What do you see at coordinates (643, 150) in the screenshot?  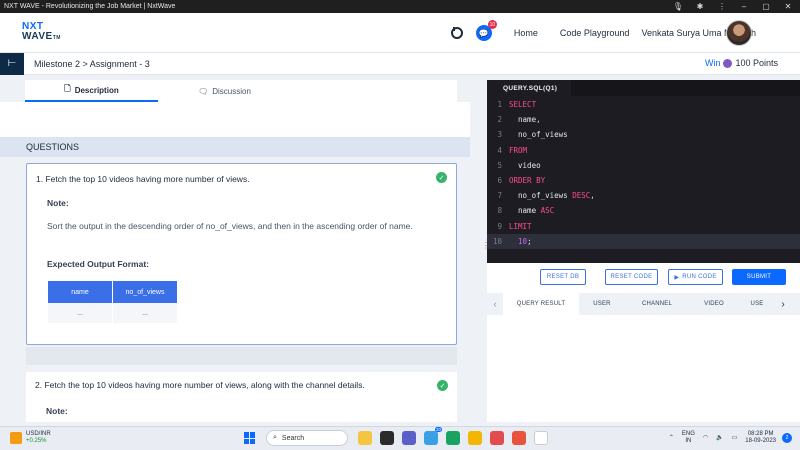 I see `code-line: 4 FROM` at bounding box center [643, 150].